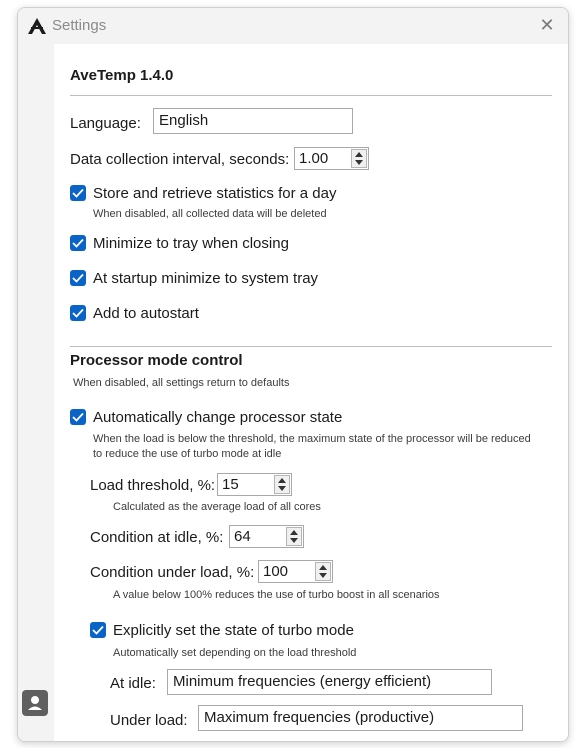 The image size is (586, 748). What do you see at coordinates (157, 537) in the screenshot?
I see `idle-condition-label: Condition at idle, %:` at bounding box center [157, 537].